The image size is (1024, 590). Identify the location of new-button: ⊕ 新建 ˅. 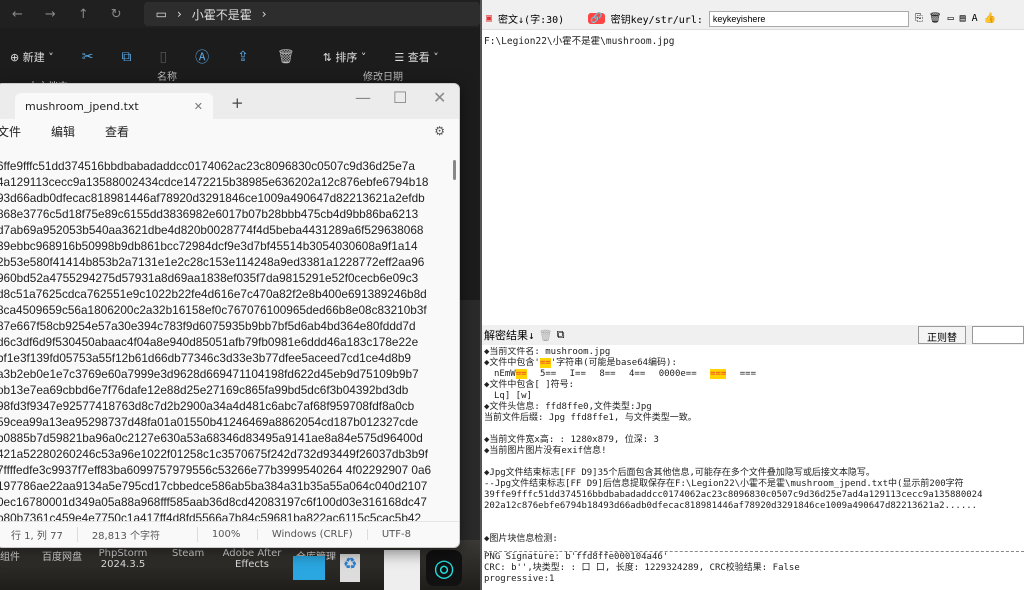
(32, 57).